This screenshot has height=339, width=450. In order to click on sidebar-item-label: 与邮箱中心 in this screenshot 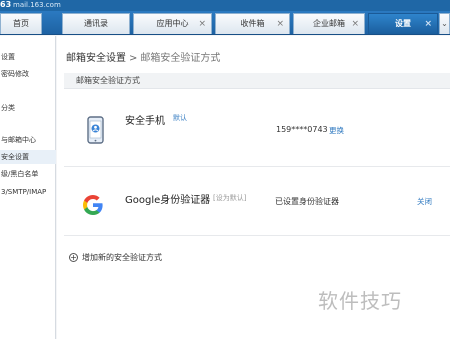, I will do `click(18, 140)`.